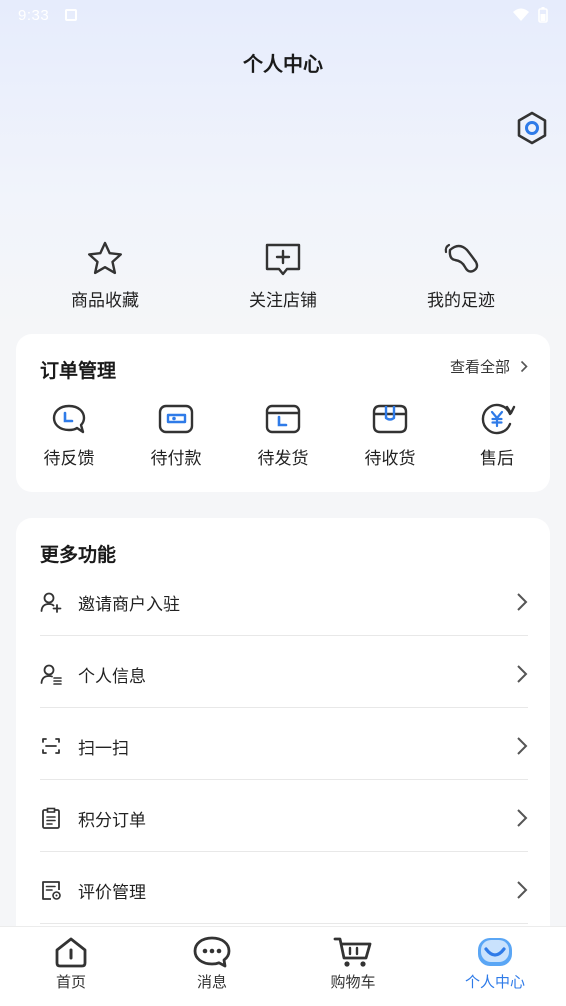 The width and height of the screenshot is (566, 1006). I want to click on tab-label: 购物车, so click(353, 982).